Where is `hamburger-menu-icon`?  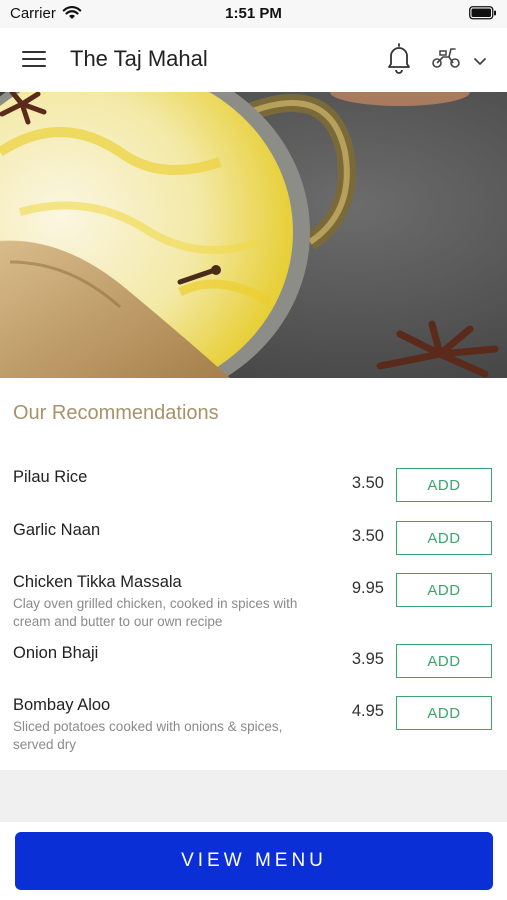 hamburger-menu-icon is located at coordinates (35, 60).